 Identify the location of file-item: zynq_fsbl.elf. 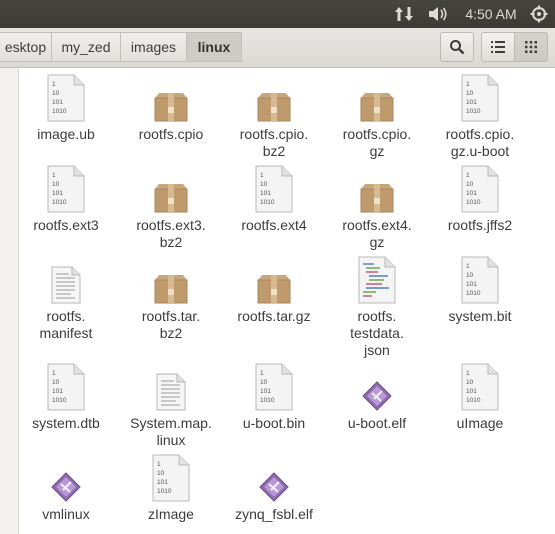
(274, 487).